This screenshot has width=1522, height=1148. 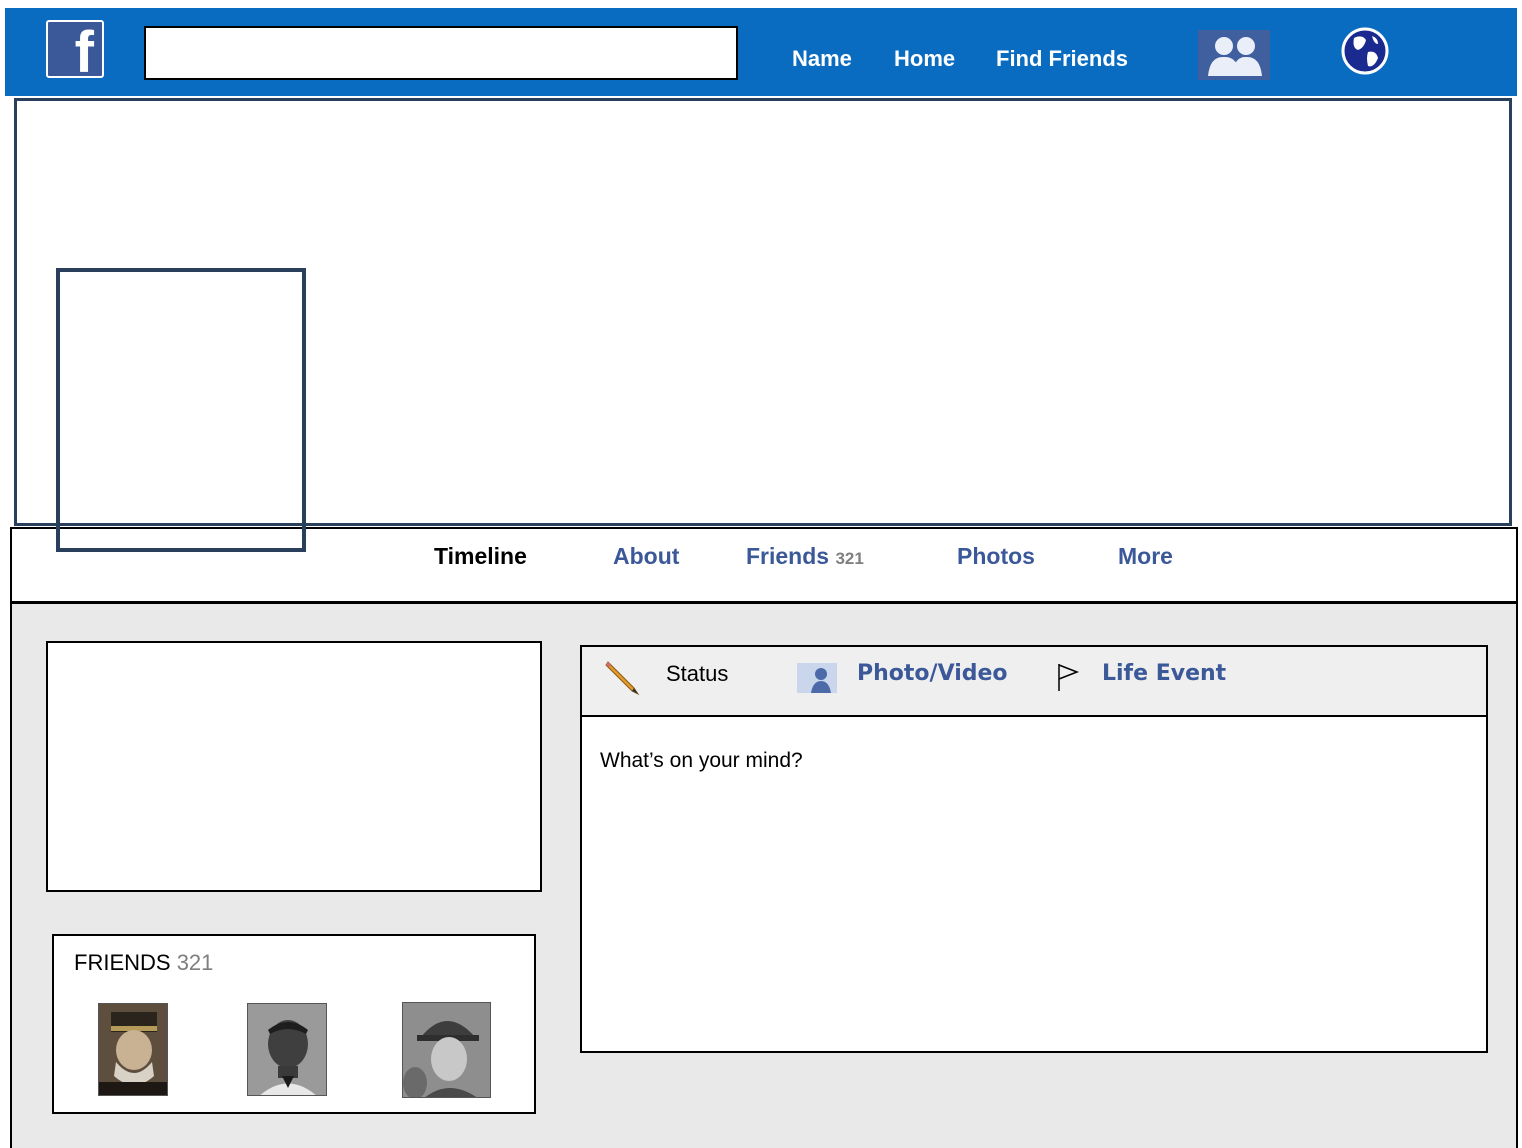 I want to click on composer-status: Status, so click(x=697, y=674).